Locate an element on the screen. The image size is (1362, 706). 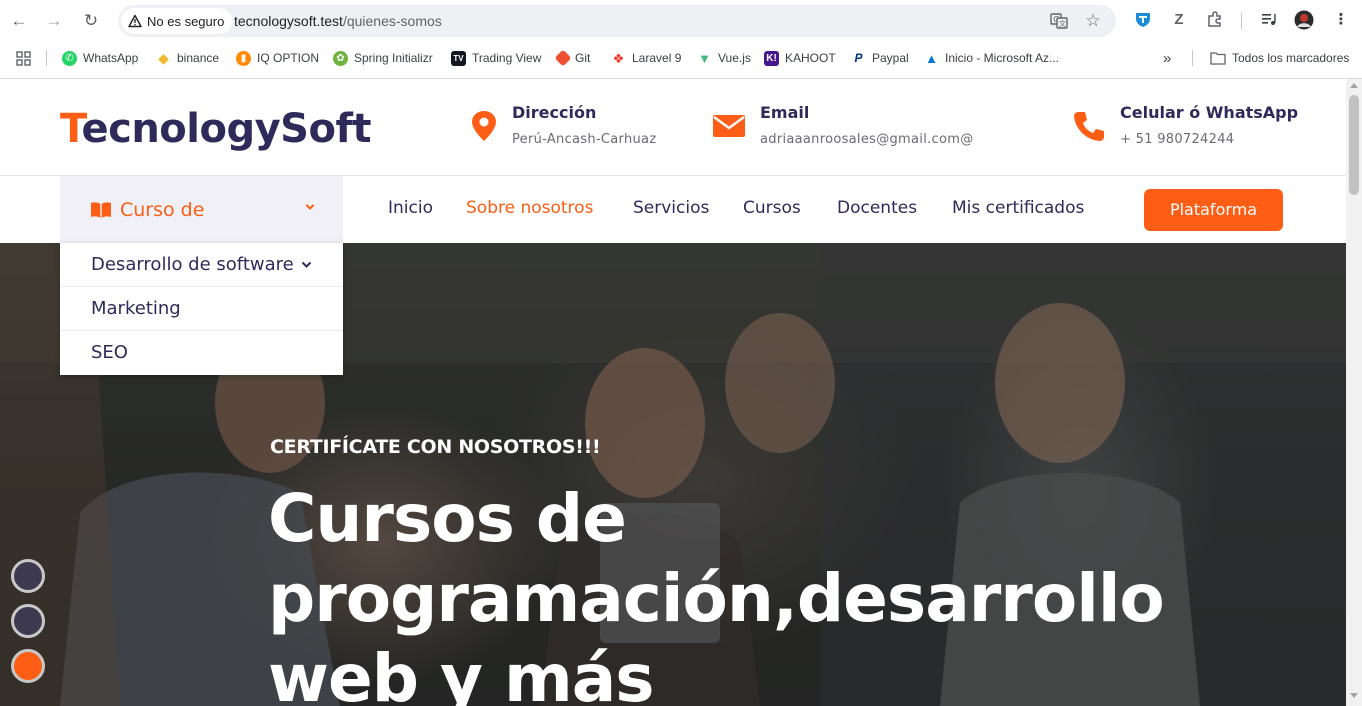
envelope-icon is located at coordinates (729, 126).